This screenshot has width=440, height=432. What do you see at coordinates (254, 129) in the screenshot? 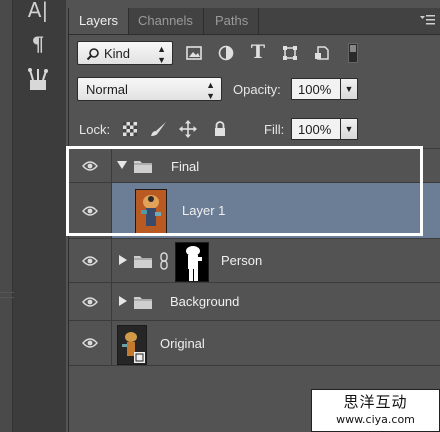
I see `lock-row: Lock: Fill: 100% ▼` at bounding box center [254, 129].